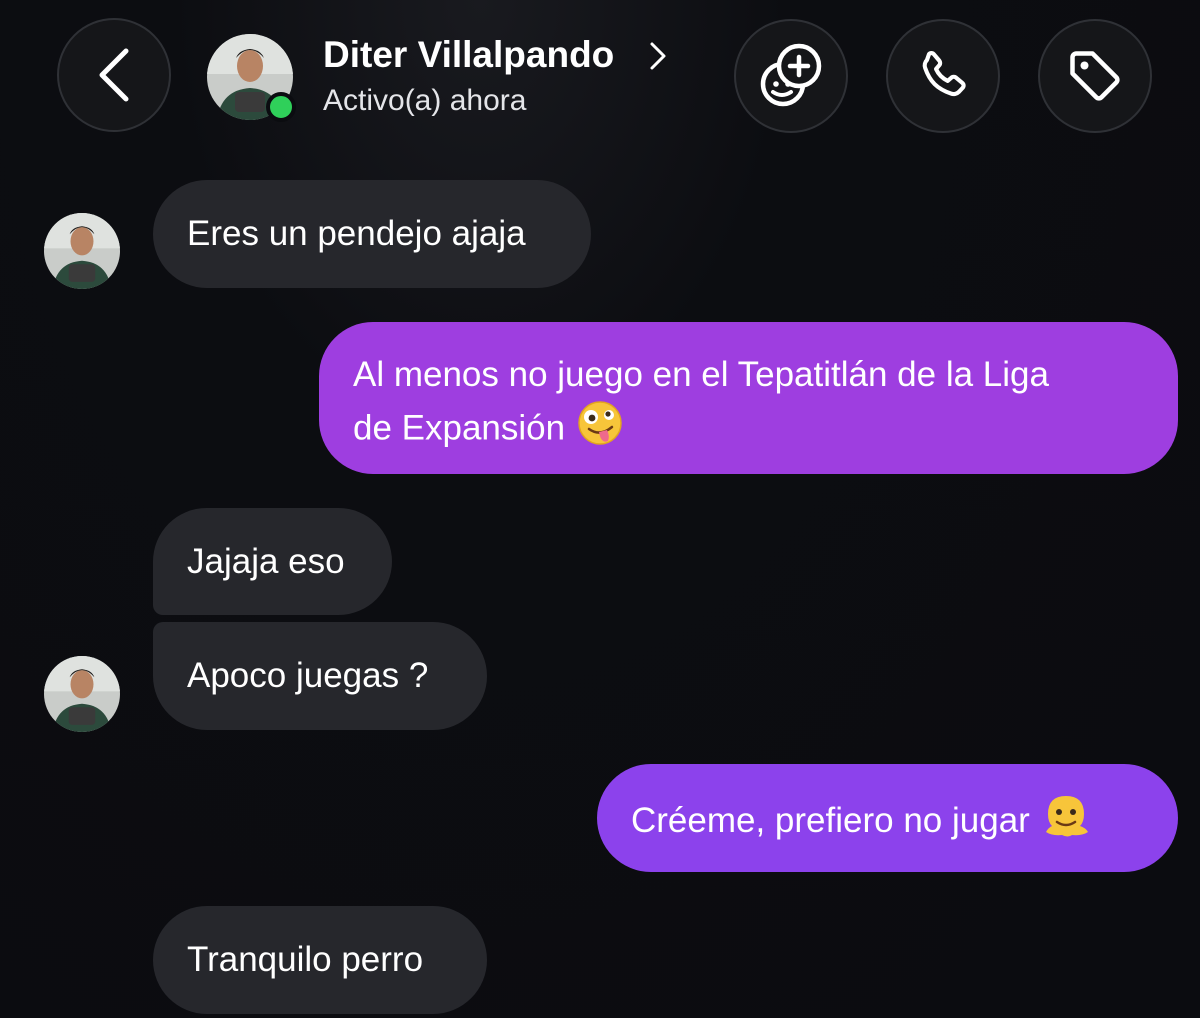  What do you see at coordinates (425, 100) in the screenshot?
I see `activity-status: Activo(a) ahora` at bounding box center [425, 100].